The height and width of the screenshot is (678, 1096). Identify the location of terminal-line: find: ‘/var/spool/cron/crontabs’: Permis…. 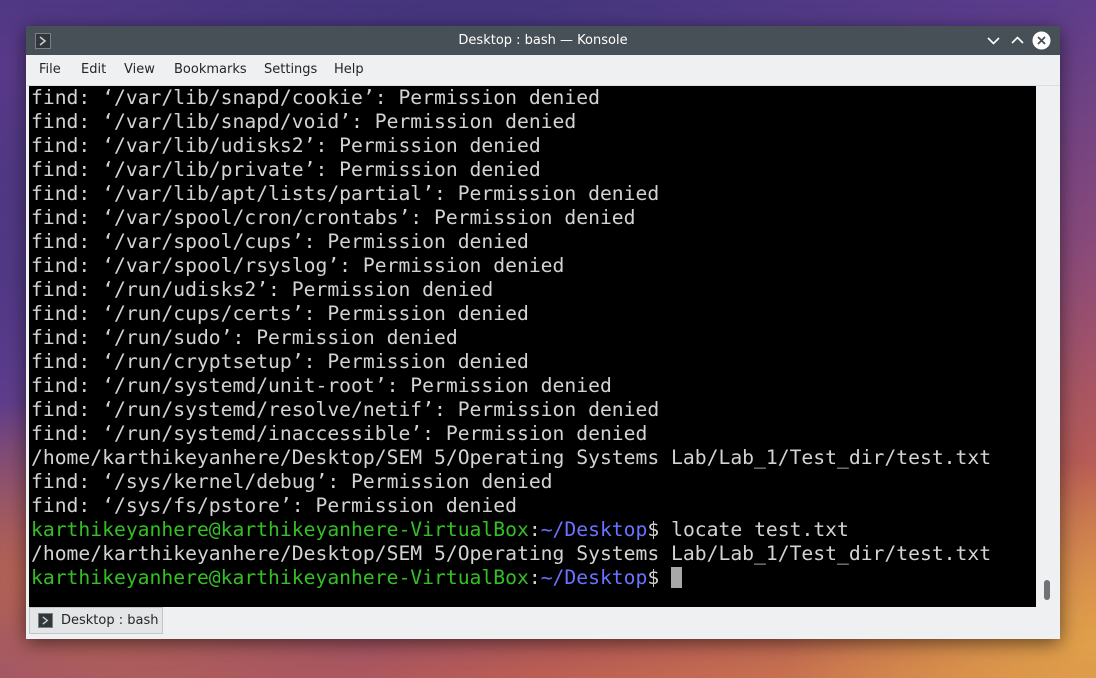
(333, 217).